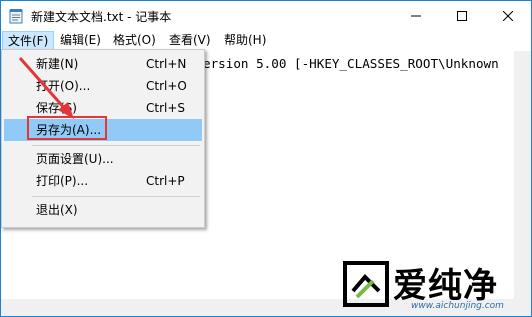 The height and width of the screenshot is (317, 532). Describe the element at coordinates (266, 16) in the screenshot. I see `title-bar: 新建文本文档.txt - 记事本` at that location.